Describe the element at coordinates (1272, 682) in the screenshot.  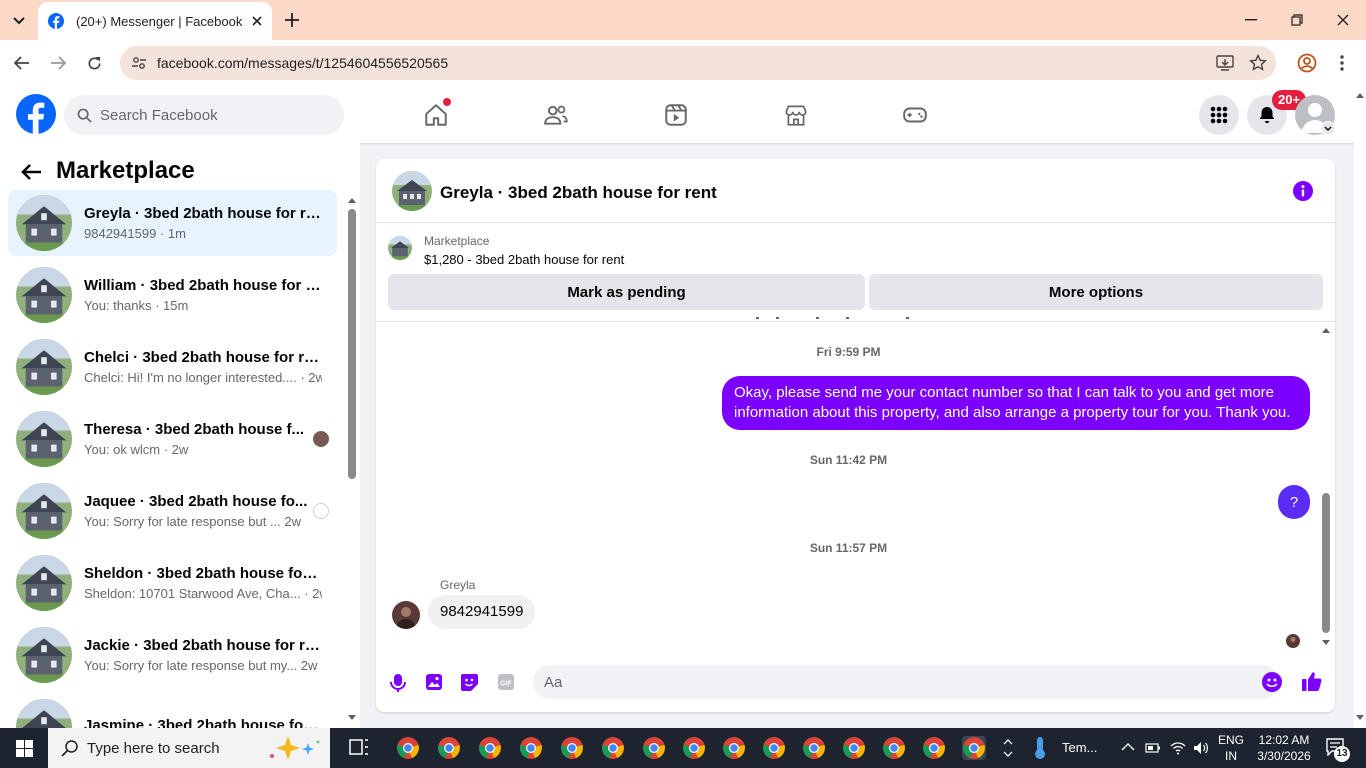
I see `emoji-icon` at that location.